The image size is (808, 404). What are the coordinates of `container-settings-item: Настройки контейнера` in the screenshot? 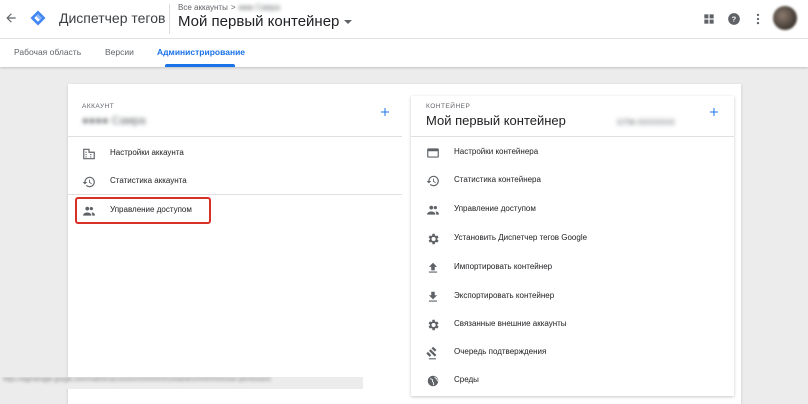 It's located at (571, 153).